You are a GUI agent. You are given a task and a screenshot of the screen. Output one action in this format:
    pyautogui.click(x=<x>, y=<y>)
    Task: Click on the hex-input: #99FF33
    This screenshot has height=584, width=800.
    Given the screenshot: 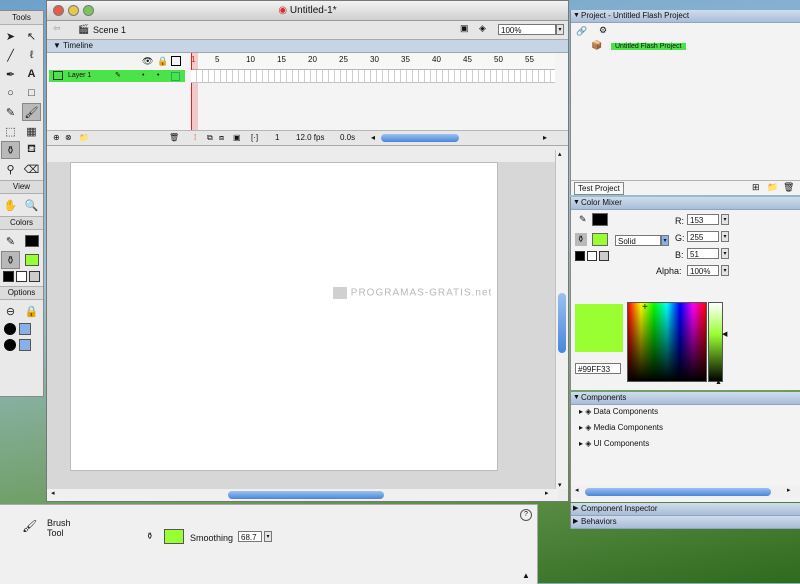 What is the action you would take?
    pyautogui.click(x=598, y=368)
    